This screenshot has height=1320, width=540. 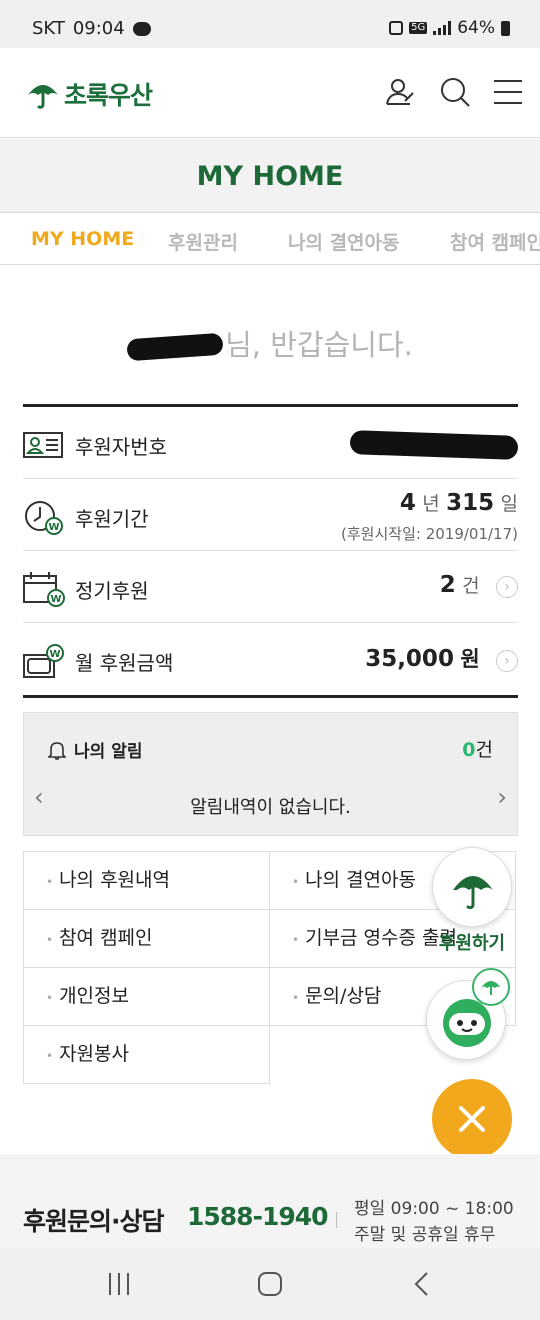 I want to click on greeting-text: 님, 반갑습니다., so click(x=319, y=345).